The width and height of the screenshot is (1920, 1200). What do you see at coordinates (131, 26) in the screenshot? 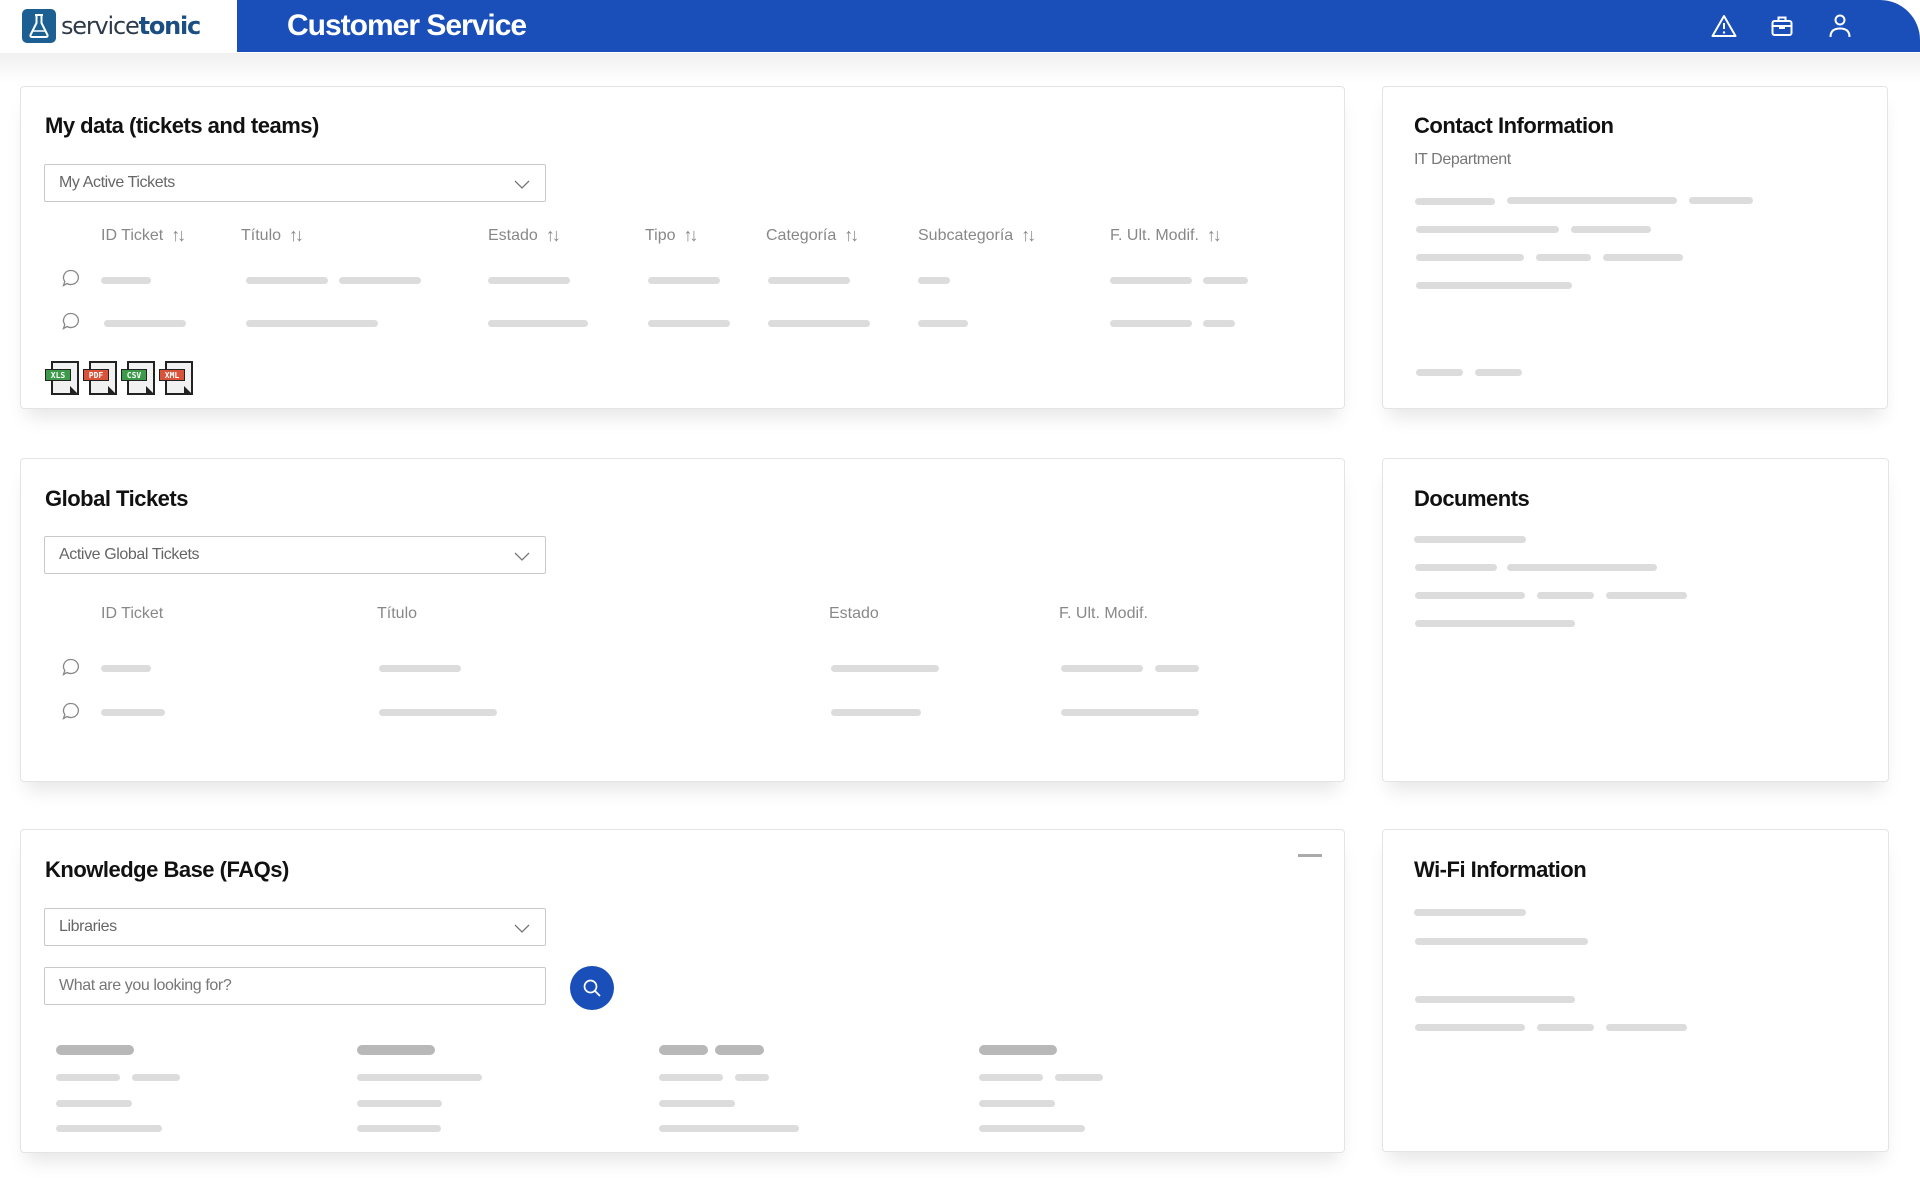
I see `logo-text: servicetonic` at bounding box center [131, 26].